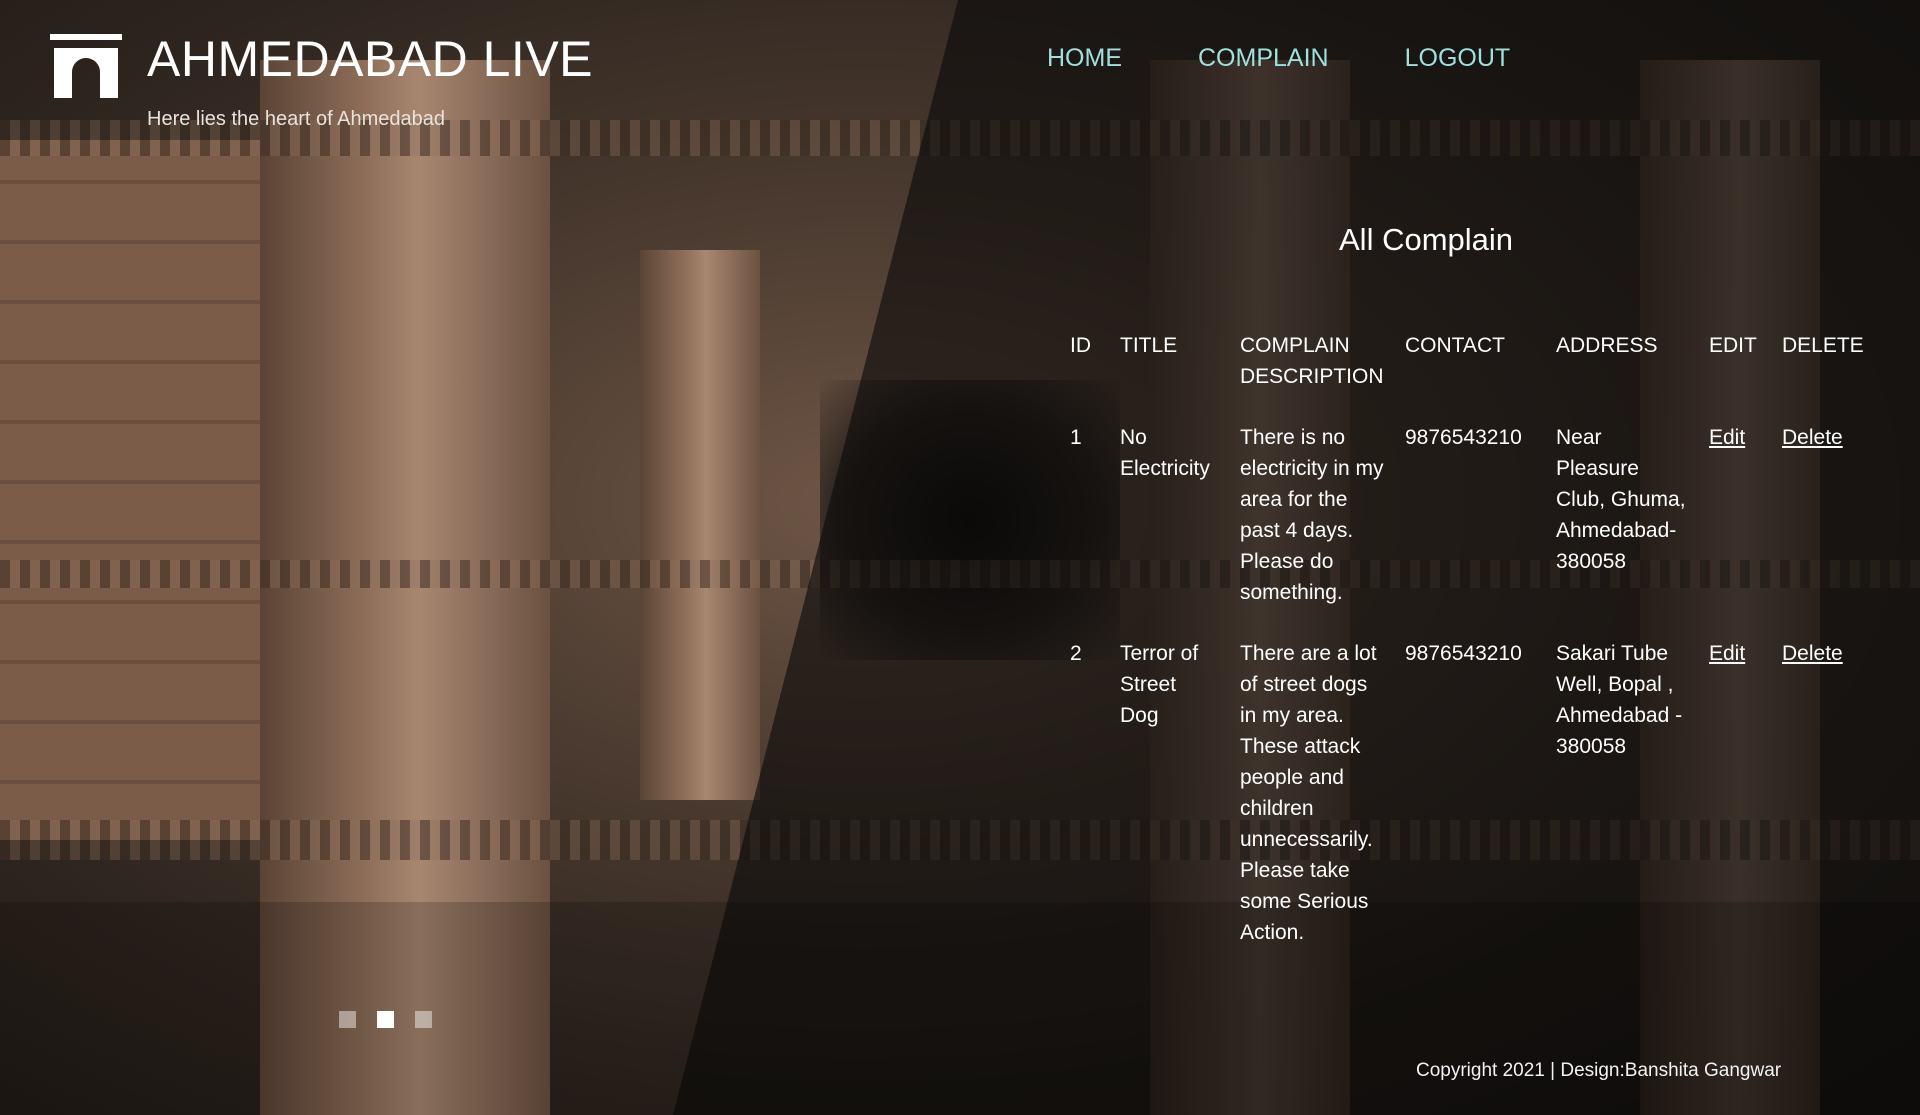 The height and width of the screenshot is (1115, 1920). I want to click on footer-copyright: Copyright 2021 | Design:Banshita Gangwar, so click(1599, 1070).